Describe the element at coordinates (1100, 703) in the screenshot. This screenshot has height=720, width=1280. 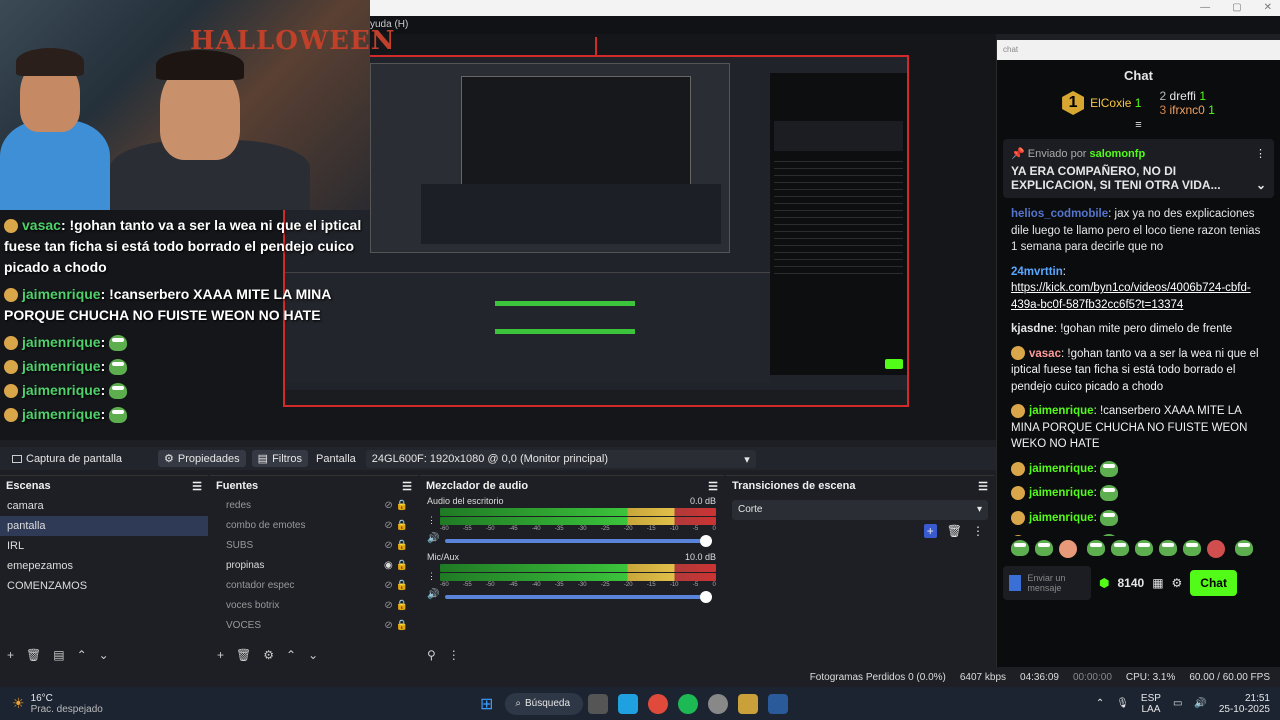
I see `tray-chevron-icon: ⌃` at that location.